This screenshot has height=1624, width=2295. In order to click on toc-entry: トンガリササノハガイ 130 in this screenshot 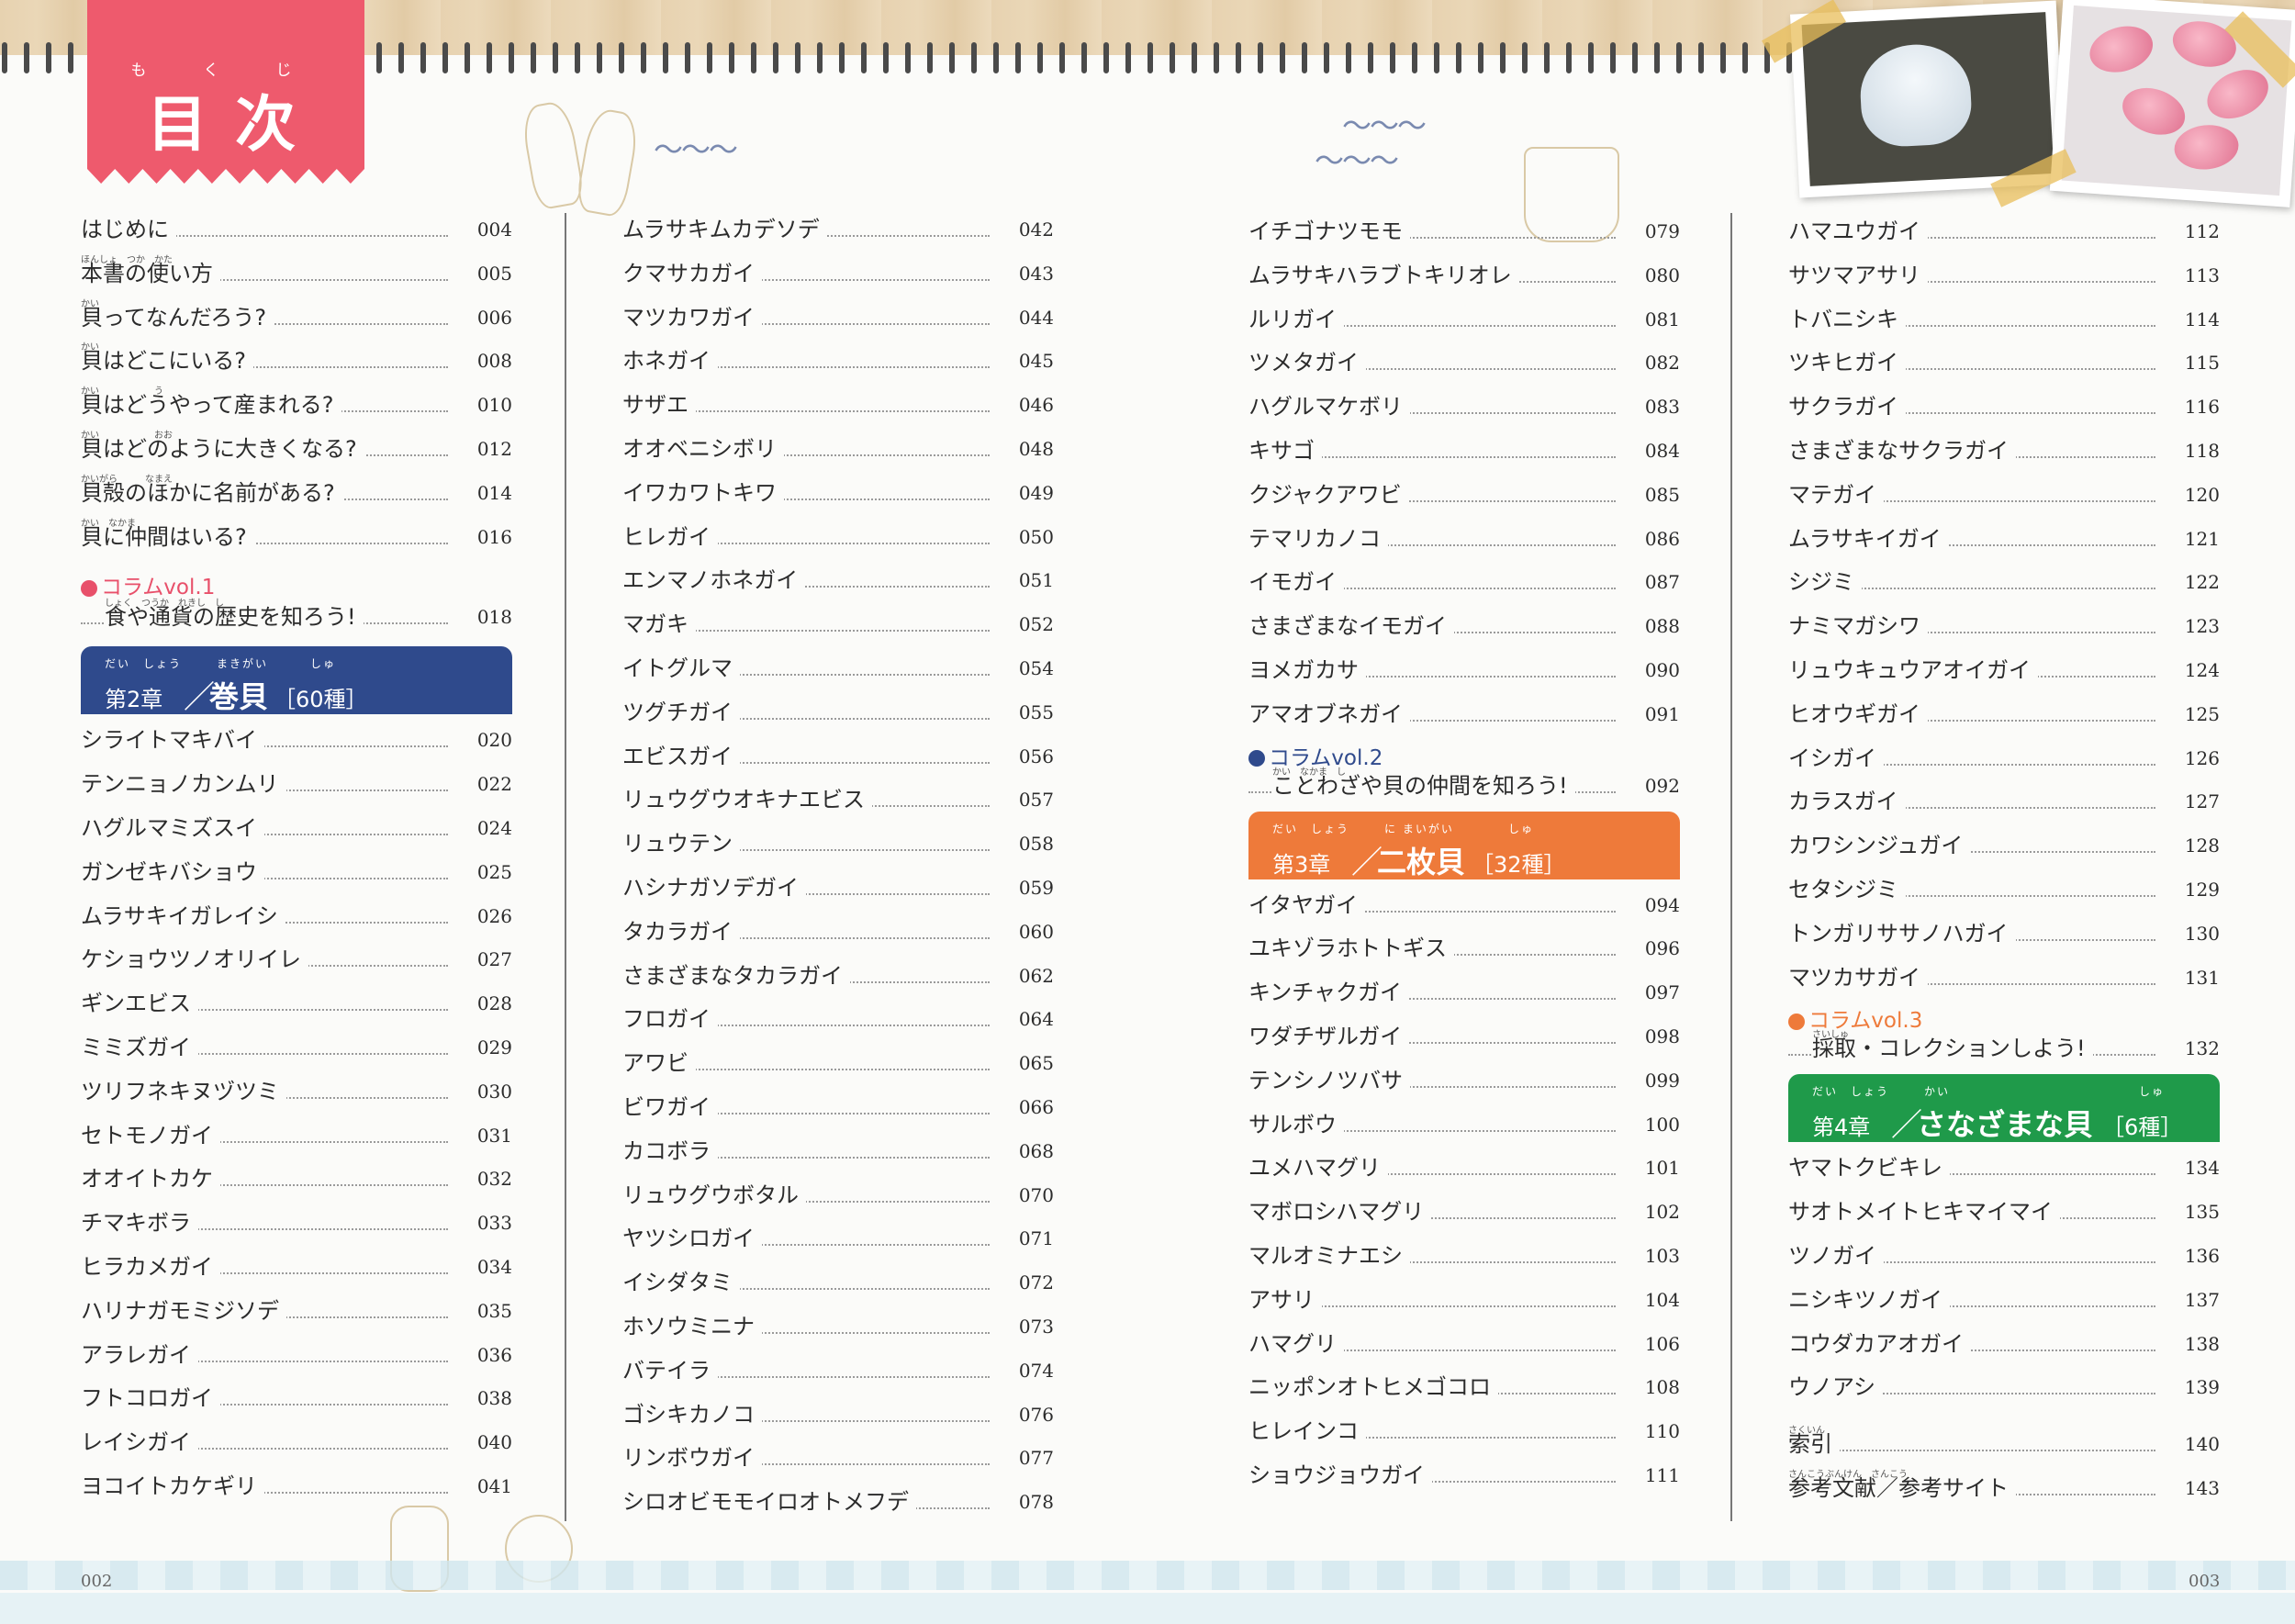, I will do `click(2004, 933)`.